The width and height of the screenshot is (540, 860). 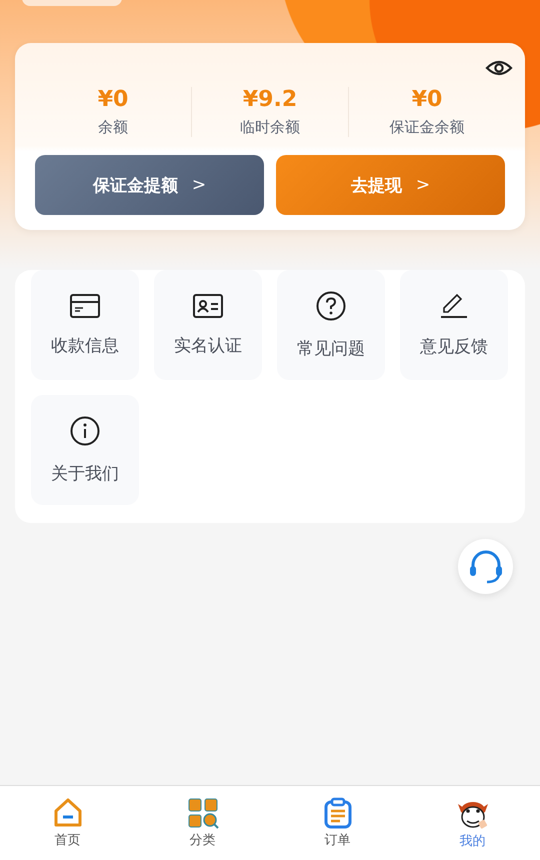 I want to click on service-tile: 实名认证, so click(x=208, y=325).